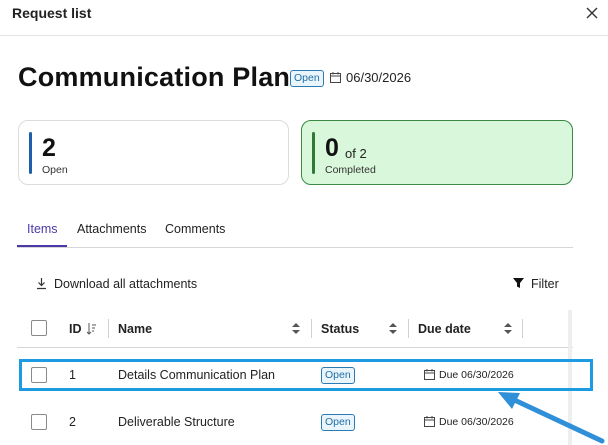 The image size is (608, 445). What do you see at coordinates (135, 329) in the screenshot?
I see `column-name: Name` at bounding box center [135, 329].